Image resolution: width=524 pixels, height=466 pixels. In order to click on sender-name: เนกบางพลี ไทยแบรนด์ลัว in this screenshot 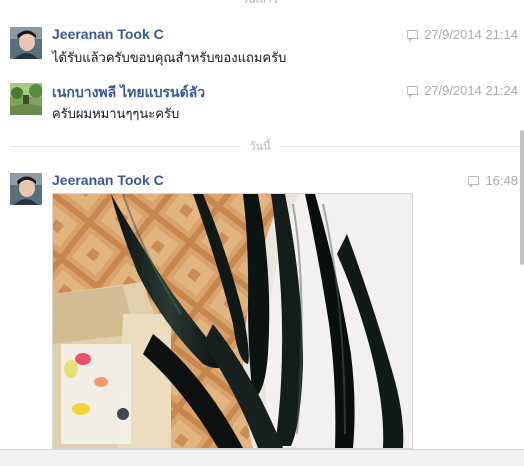, I will do `click(128, 93)`.